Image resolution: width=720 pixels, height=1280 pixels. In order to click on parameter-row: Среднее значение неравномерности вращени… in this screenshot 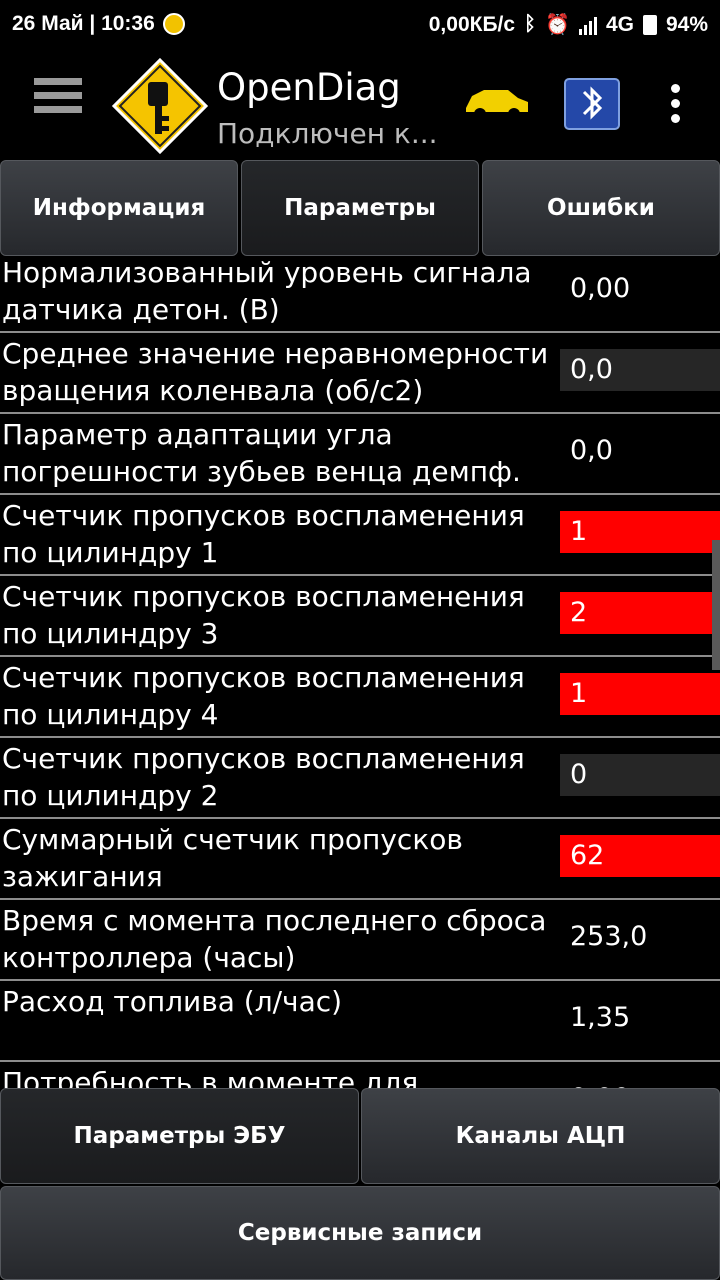, I will do `click(360, 373)`.